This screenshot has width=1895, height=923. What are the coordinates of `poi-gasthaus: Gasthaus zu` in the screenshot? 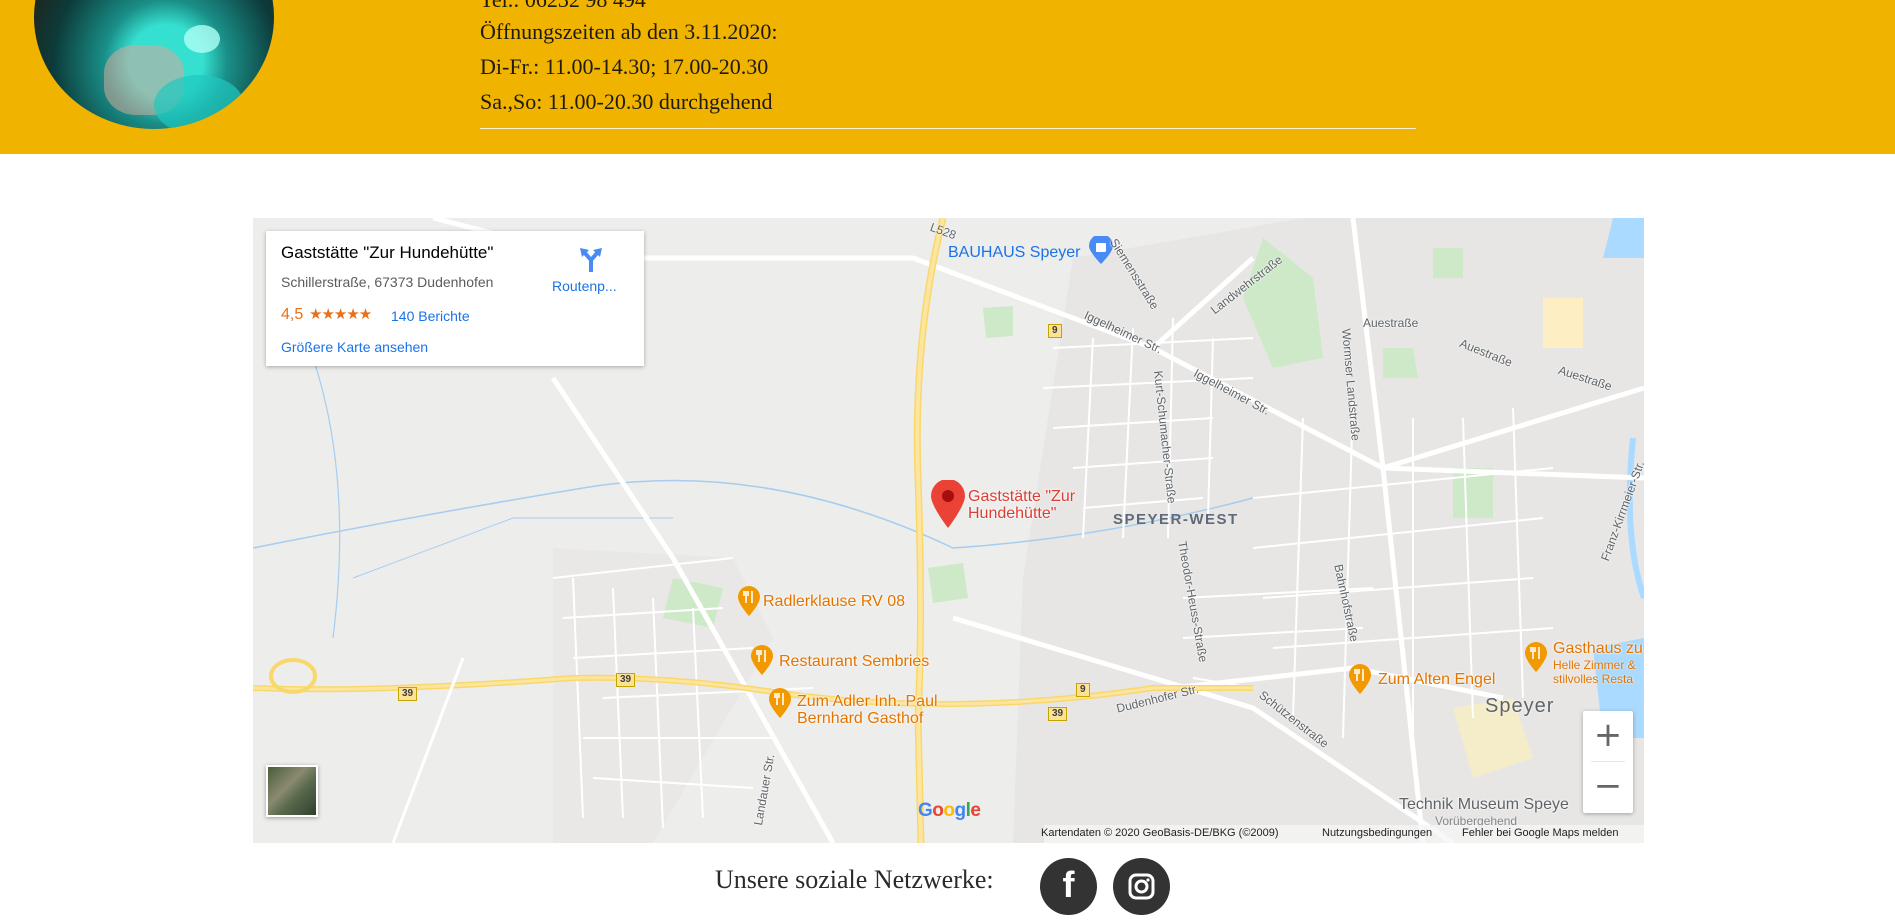 It's located at (1598, 648).